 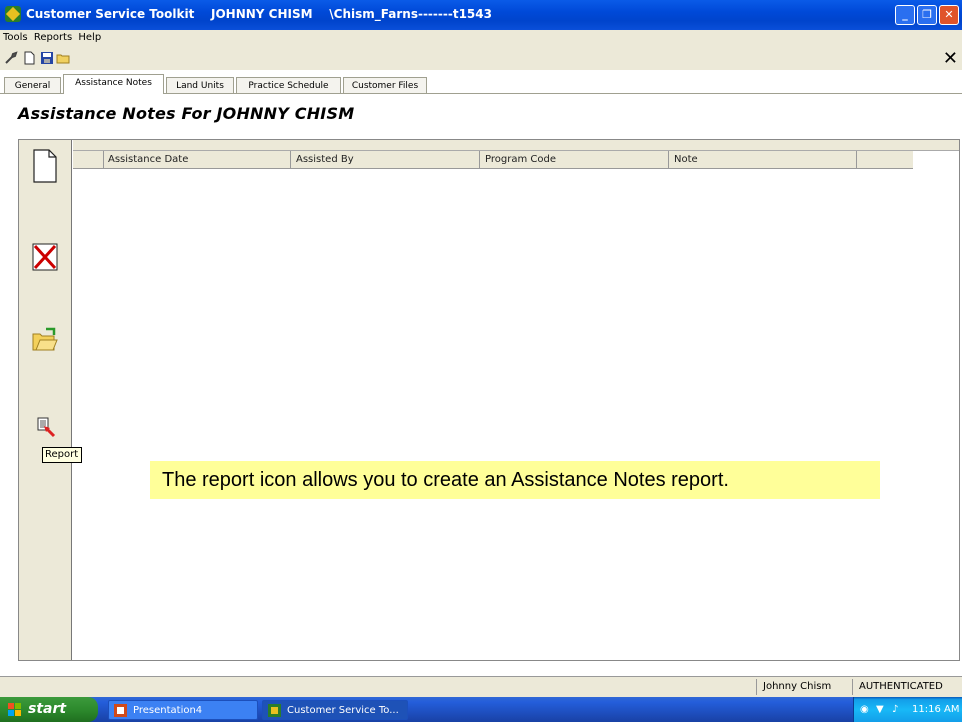 What do you see at coordinates (763, 159) in the screenshot?
I see `column-note: Note` at bounding box center [763, 159].